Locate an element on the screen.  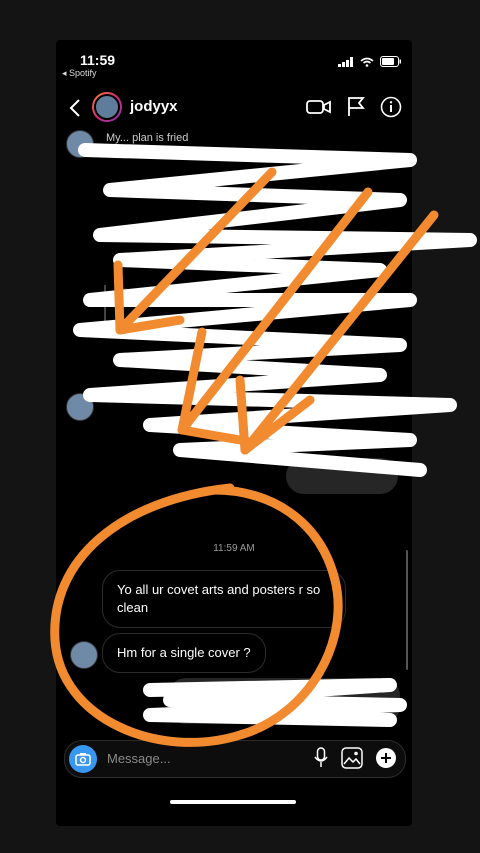
battery-icon is located at coordinates (391, 63).